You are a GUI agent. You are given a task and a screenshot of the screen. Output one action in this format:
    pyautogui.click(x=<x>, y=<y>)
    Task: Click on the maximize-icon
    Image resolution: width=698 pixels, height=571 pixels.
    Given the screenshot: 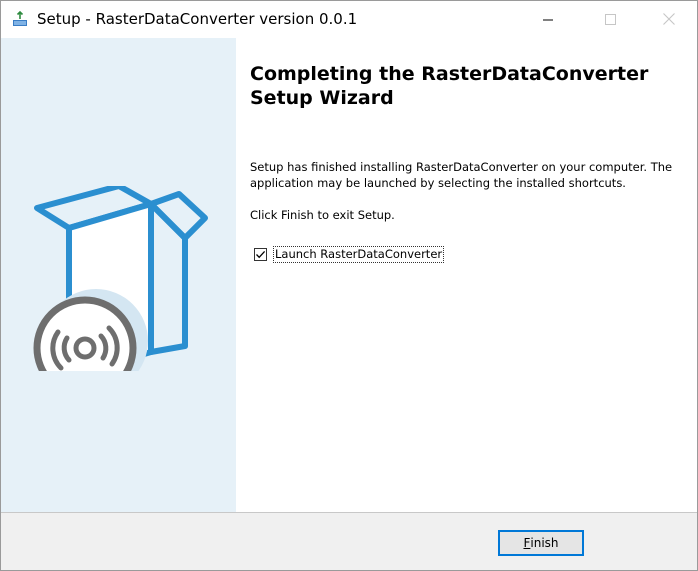 What is the action you would take?
    pyautogui.click(x=610, y=19)
    